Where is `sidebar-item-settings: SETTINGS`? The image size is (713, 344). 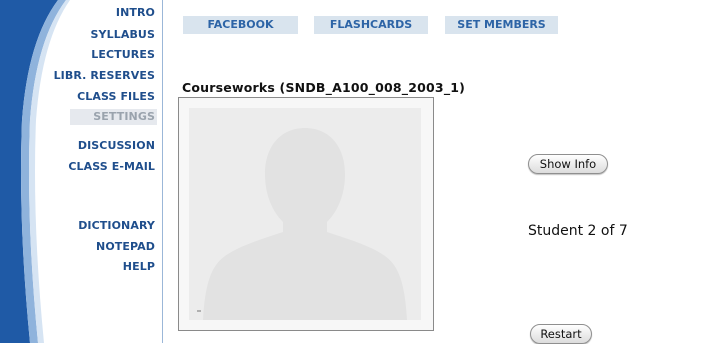 sidebar-item-settings: SETTINGS is located at coordinates (113, 117).